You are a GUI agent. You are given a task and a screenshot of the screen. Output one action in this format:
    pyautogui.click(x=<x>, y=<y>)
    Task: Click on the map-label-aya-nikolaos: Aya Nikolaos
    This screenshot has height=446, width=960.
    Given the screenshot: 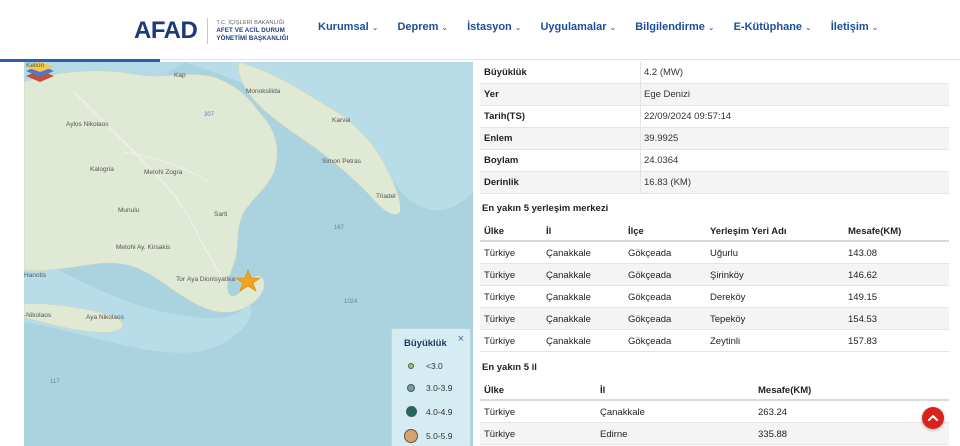 What is the action you would take?
    pyautogui.click(x=105, y=317)
    